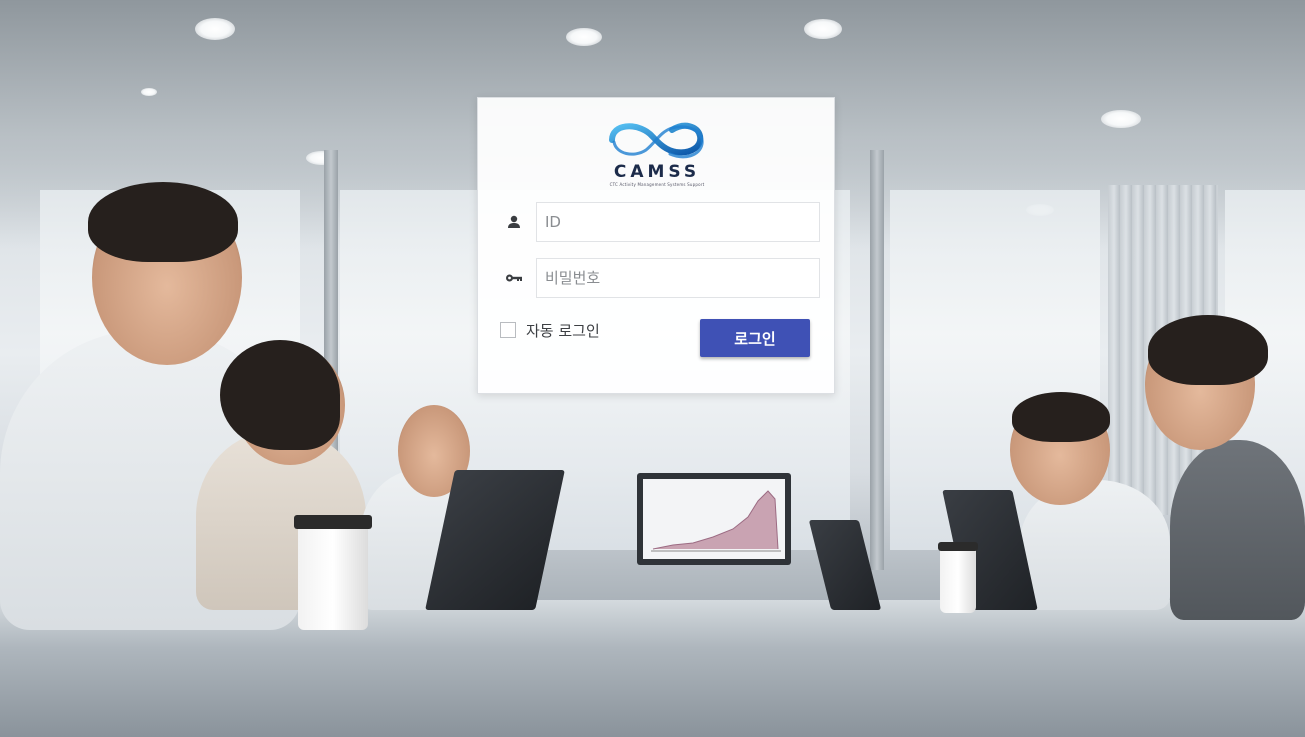 Image resolution: width=1305 pixels, height=737 pixels. I want to click on auto-login-option: 자동 로그인, so click(550, 330).